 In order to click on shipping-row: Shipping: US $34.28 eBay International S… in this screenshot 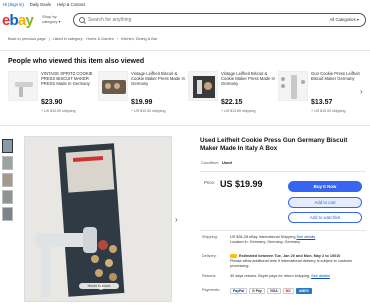, I will do `click(283, 242)`.